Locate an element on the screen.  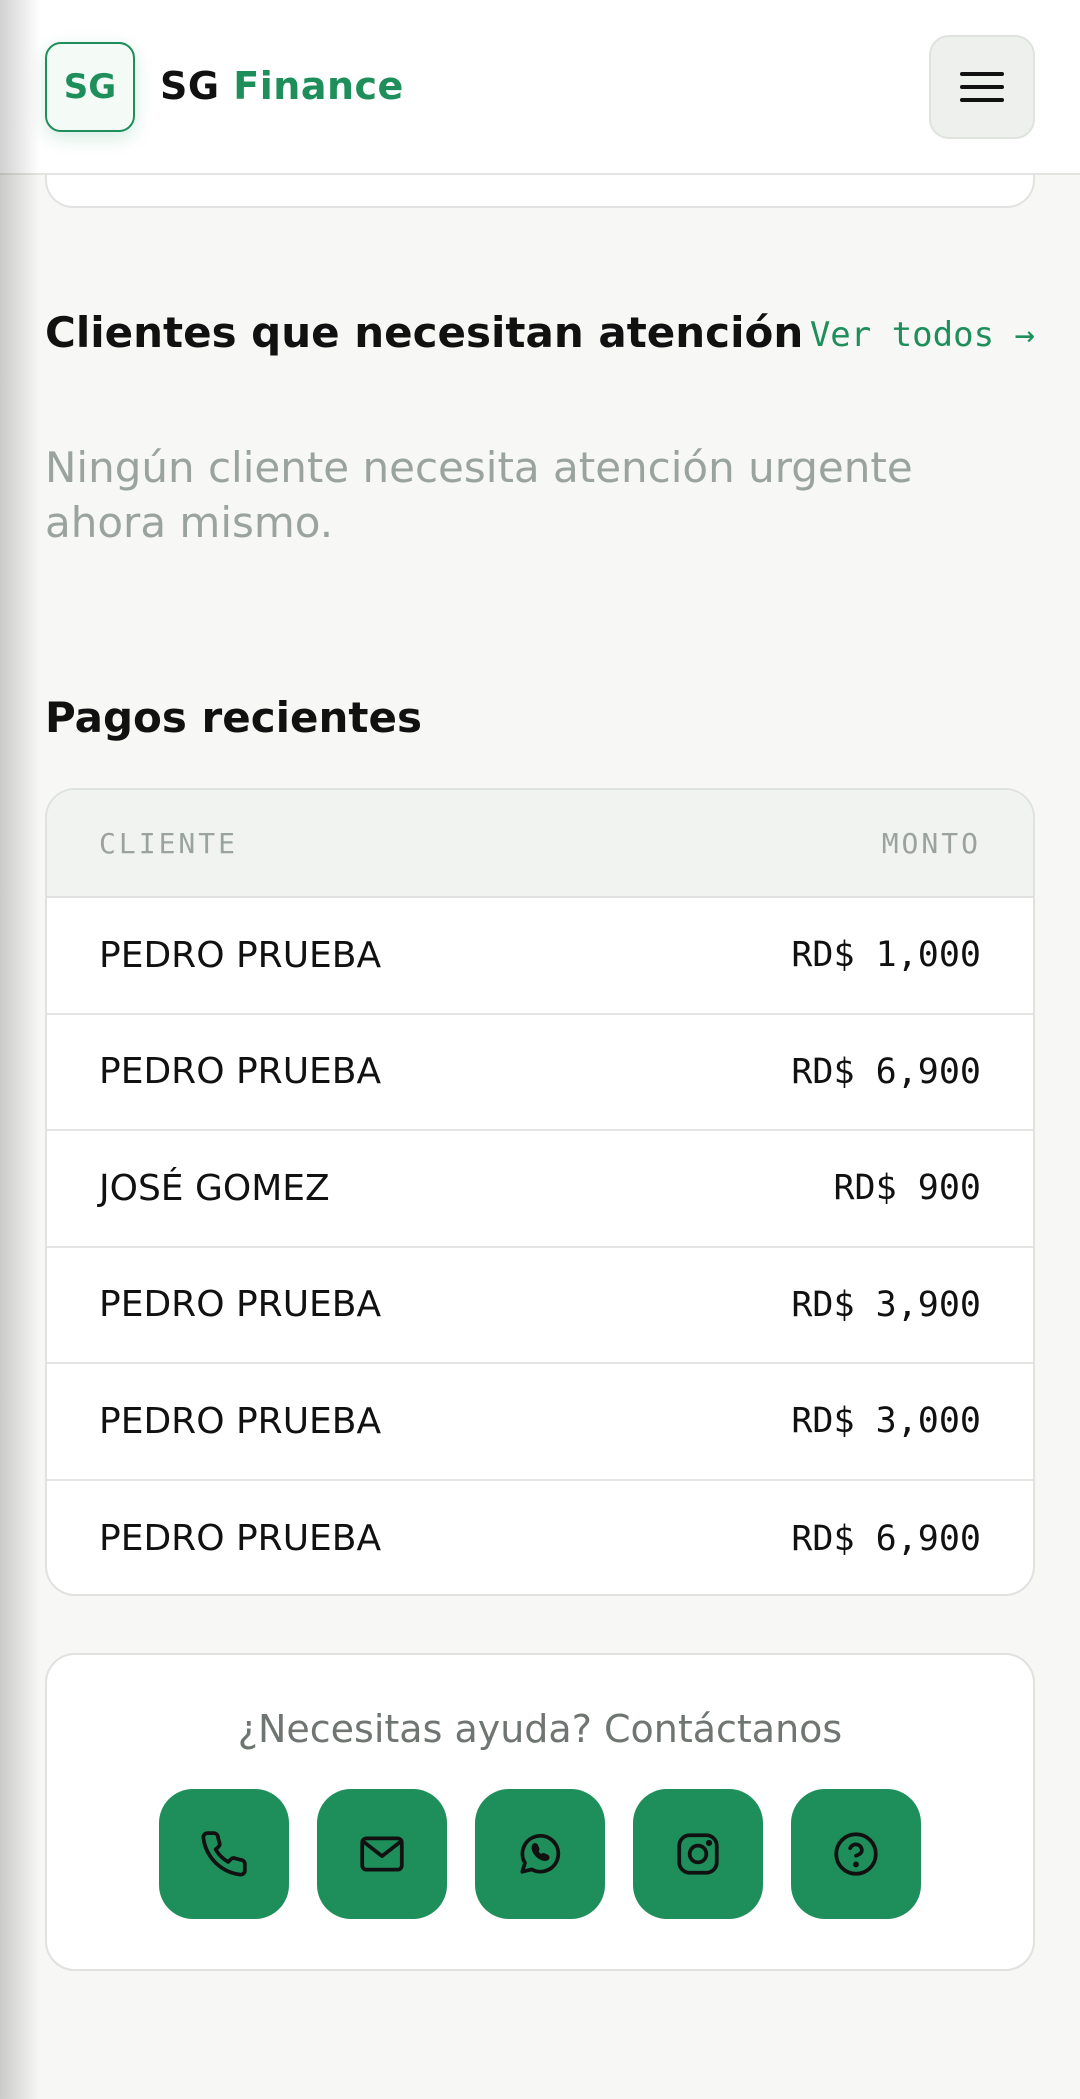
whatsapp-button is located at coordinates (540, 1854).